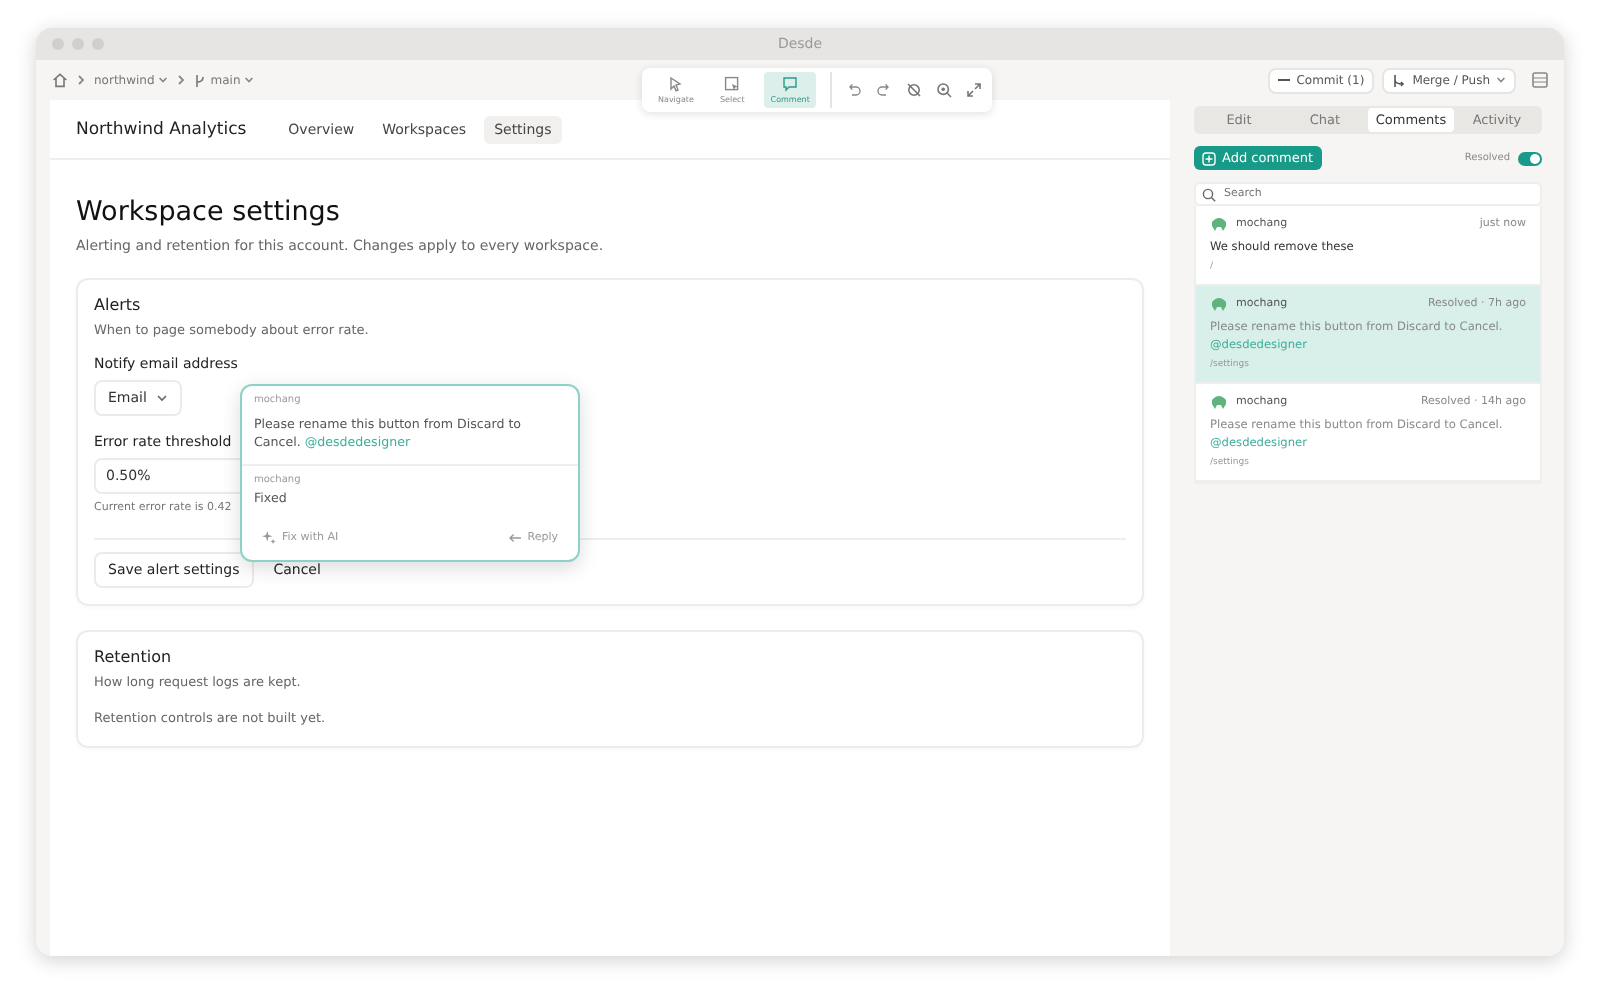  I want to click on reply-icon, so click(514, 537).